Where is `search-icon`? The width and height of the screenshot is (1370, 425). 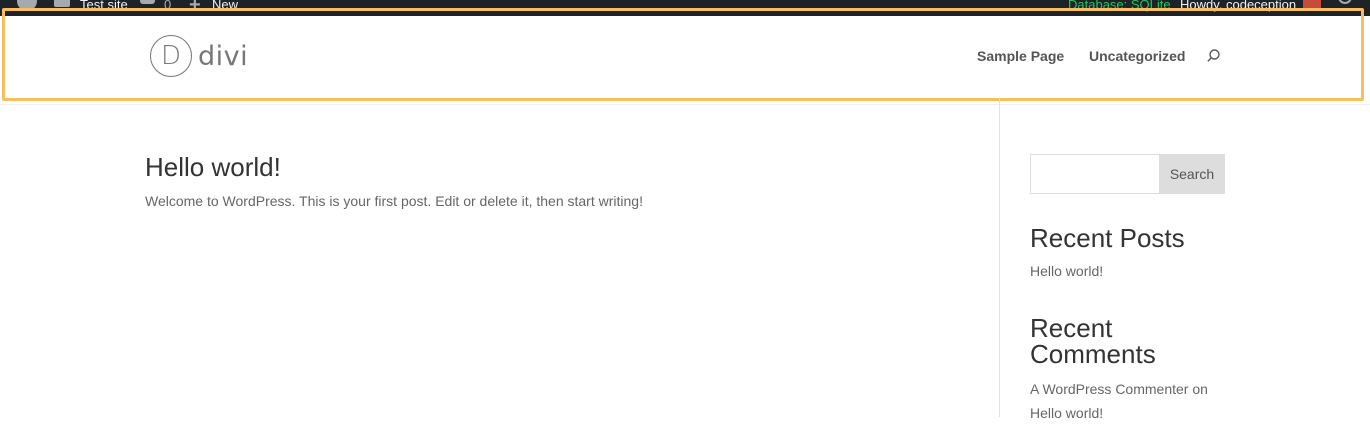
search-icon is located at coordinates (1213, 55).